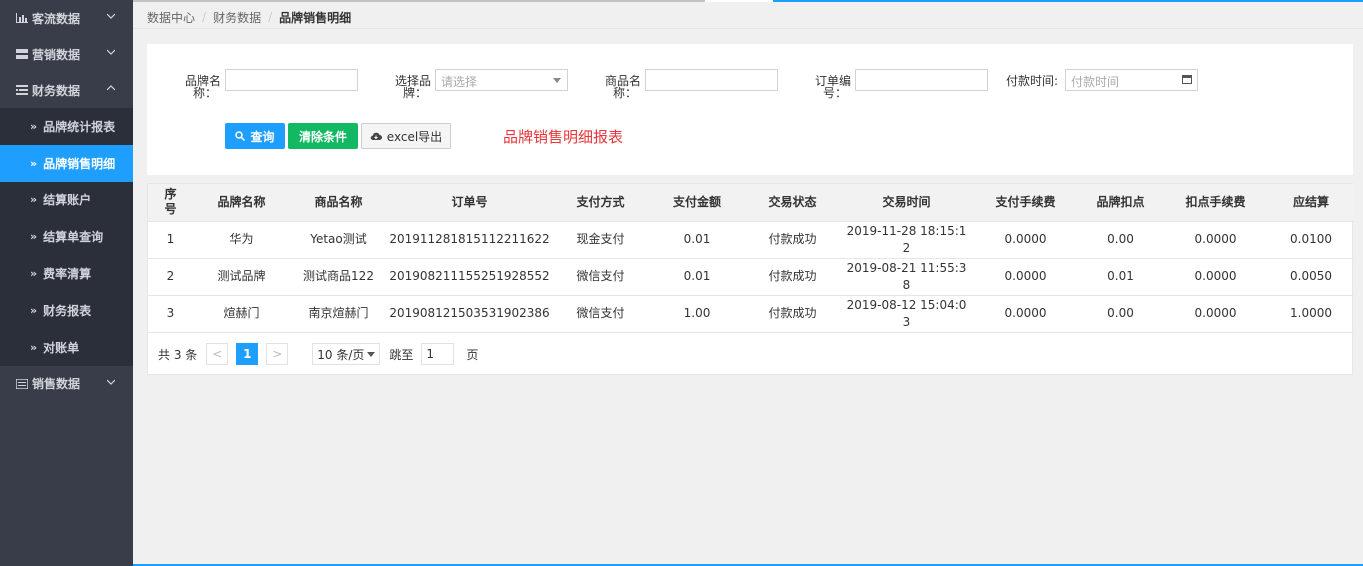  I want to click on column-header: 支付手续费, so click(1025, 203).